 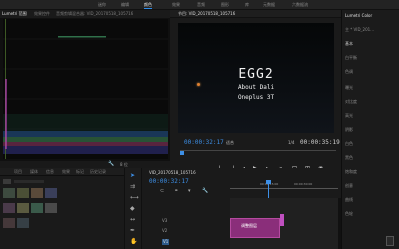 What do you see at coordinates (102, 5) in the screenshot?
I see `workspace-tab-0: 迷你` at bounding box center [102, 5].